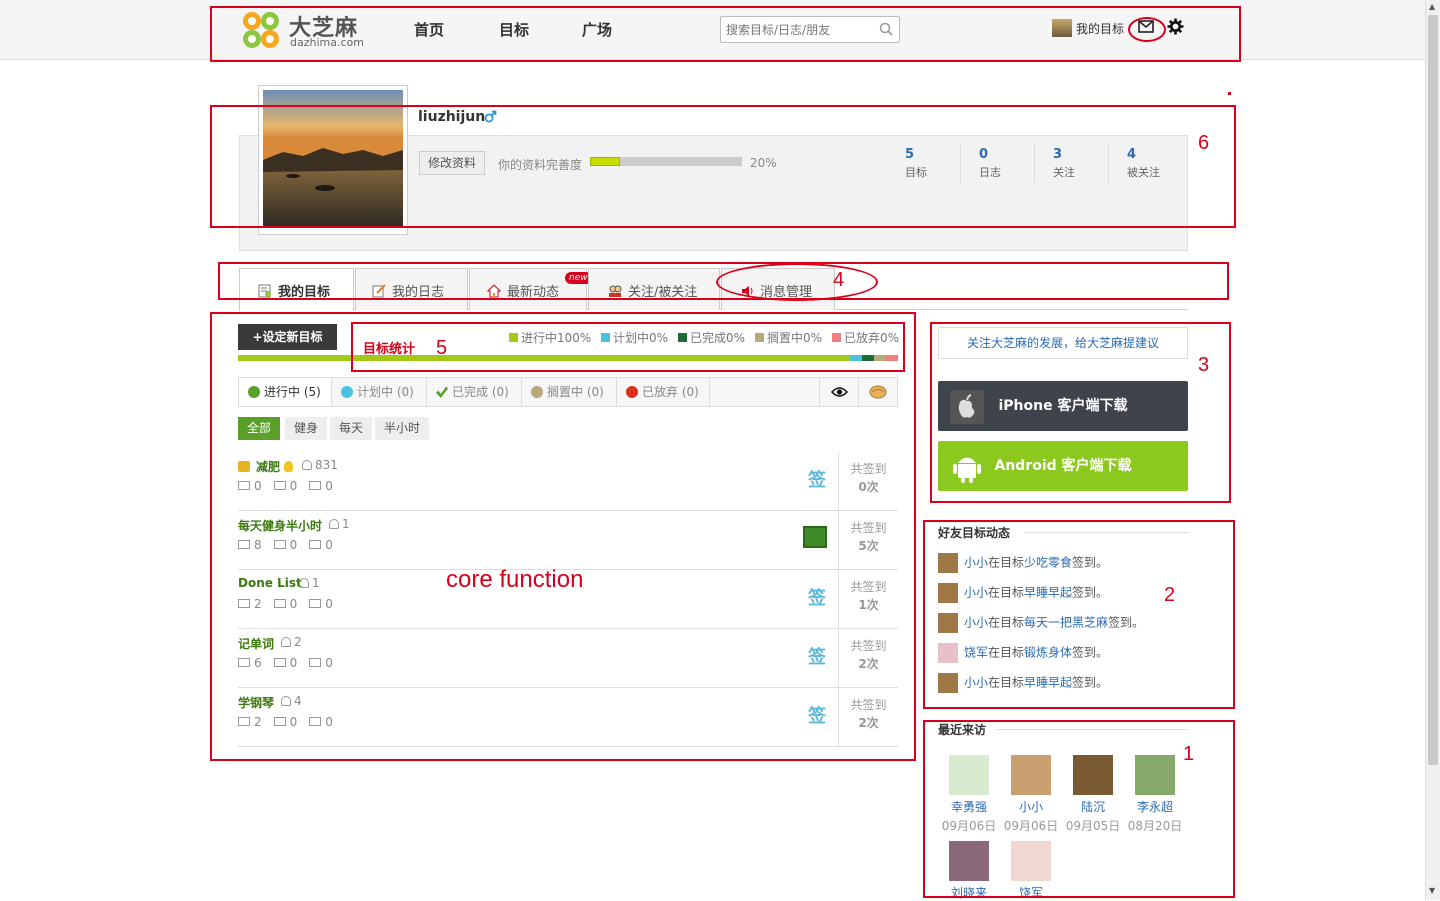 The image size is (1440, 901). Describe the element at coordinates (1432, 6) in the screenshot. I see `scroll-up-arrow-icon: ▲` at that location.